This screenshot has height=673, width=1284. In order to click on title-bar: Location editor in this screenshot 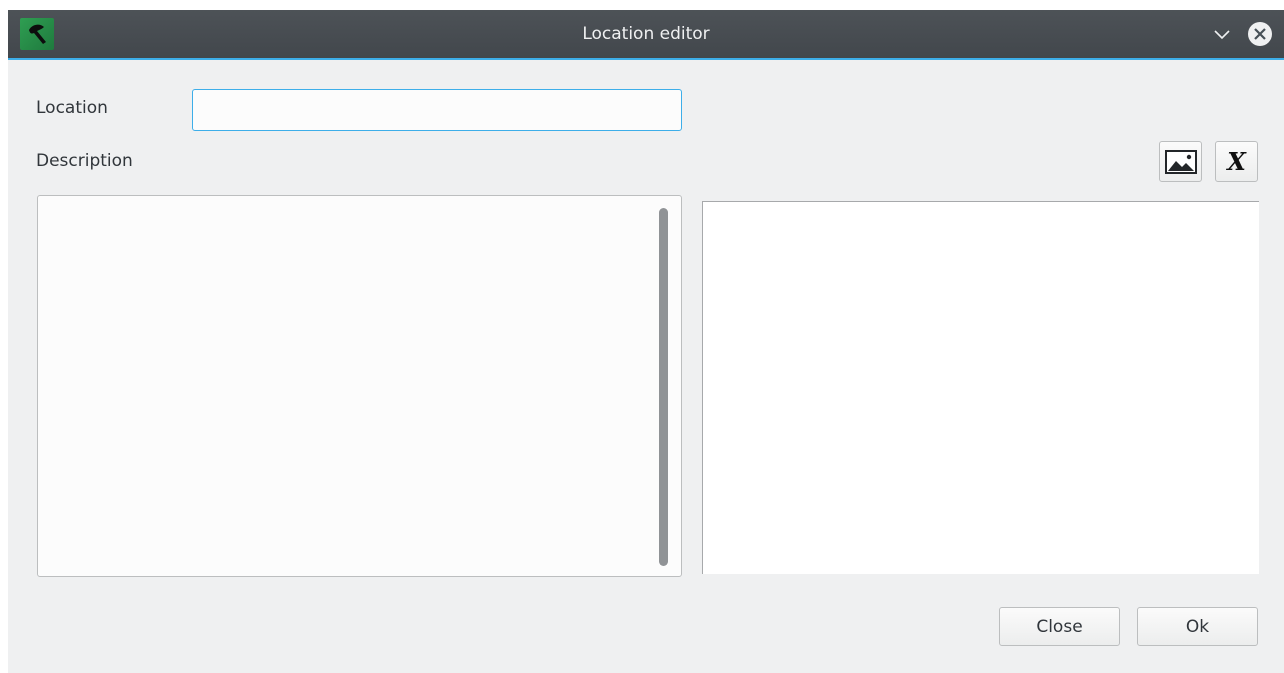, I will do `click(646, 35)`.